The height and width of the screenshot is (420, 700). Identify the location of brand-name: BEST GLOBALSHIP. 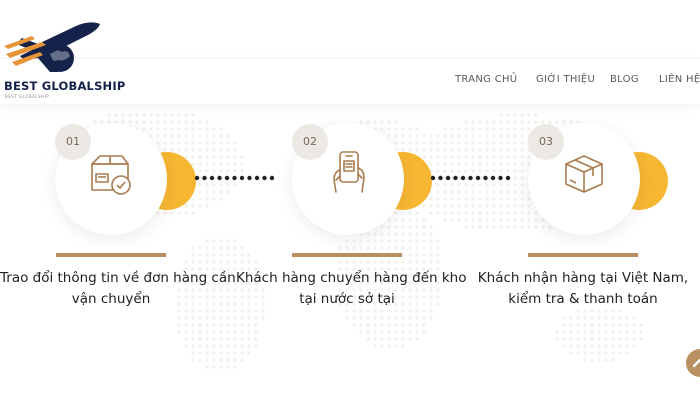
(65, 86).